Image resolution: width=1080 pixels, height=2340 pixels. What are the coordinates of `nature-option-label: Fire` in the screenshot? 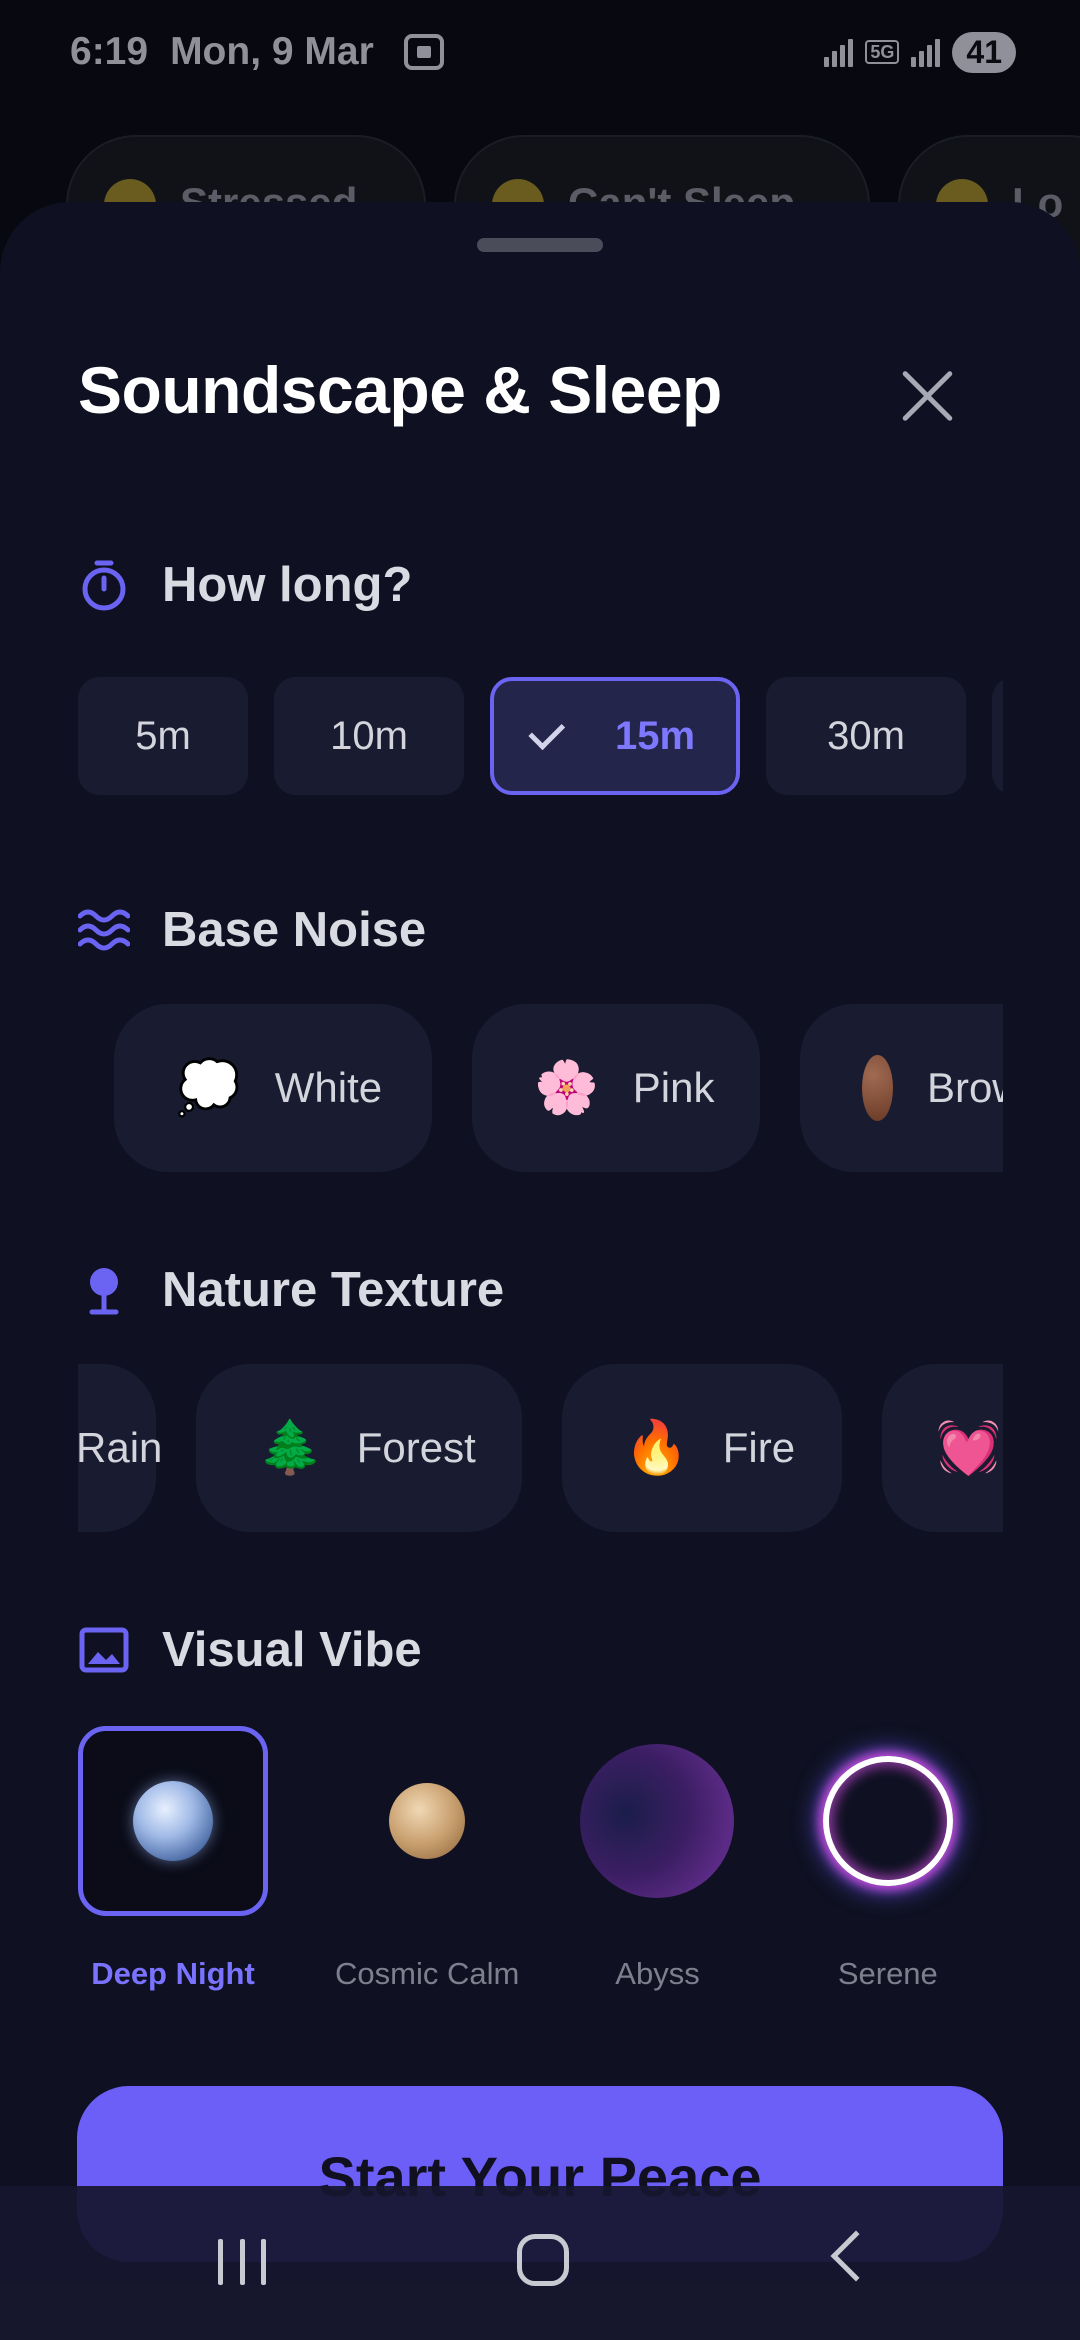 It's located at (759, 1447).